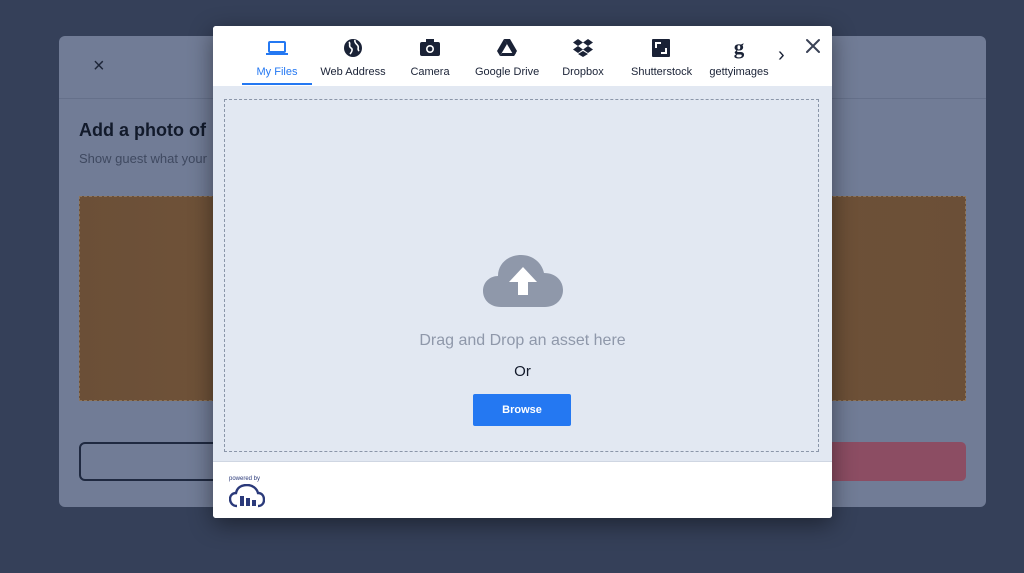 The height and width of the screenshot is (573, 1024). What do you see at coordinates (662, 59) in the screenshot?
I see `tab-shutterstock: Shutterstock` at bounding box center [662, 59].